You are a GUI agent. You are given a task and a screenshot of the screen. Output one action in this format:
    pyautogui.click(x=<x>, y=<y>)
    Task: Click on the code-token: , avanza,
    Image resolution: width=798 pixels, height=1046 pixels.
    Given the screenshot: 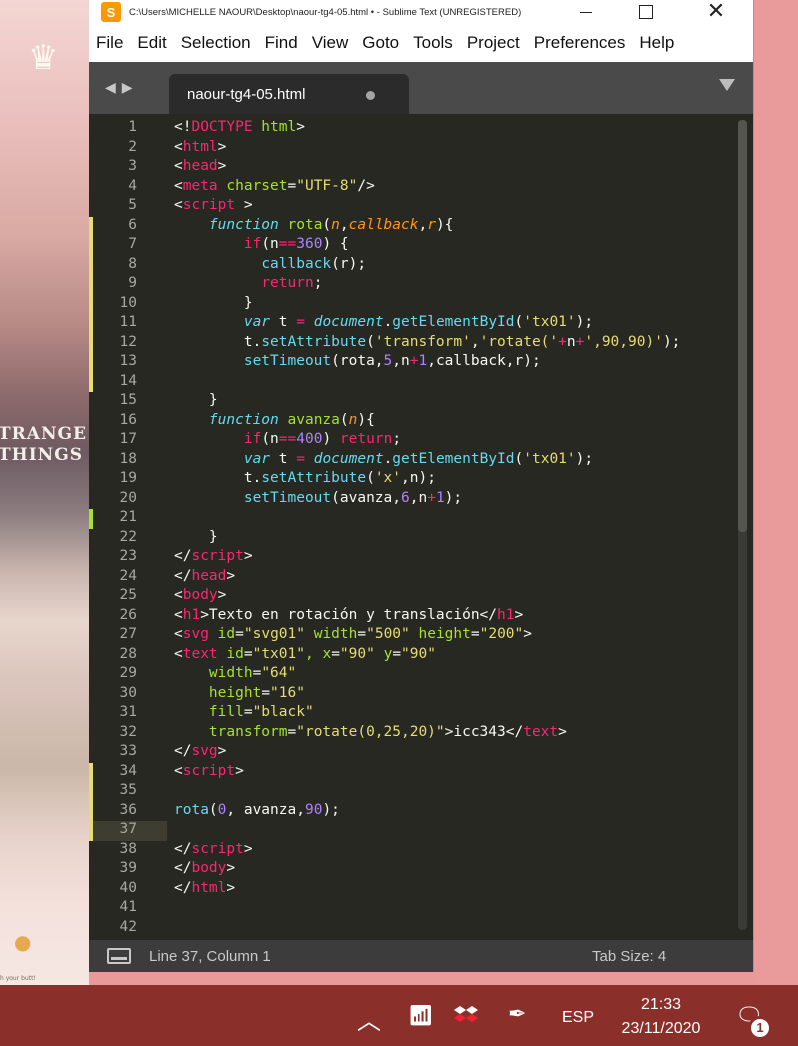 What is the action you would take?
    pyautogui.click(x=265, y=809)
    